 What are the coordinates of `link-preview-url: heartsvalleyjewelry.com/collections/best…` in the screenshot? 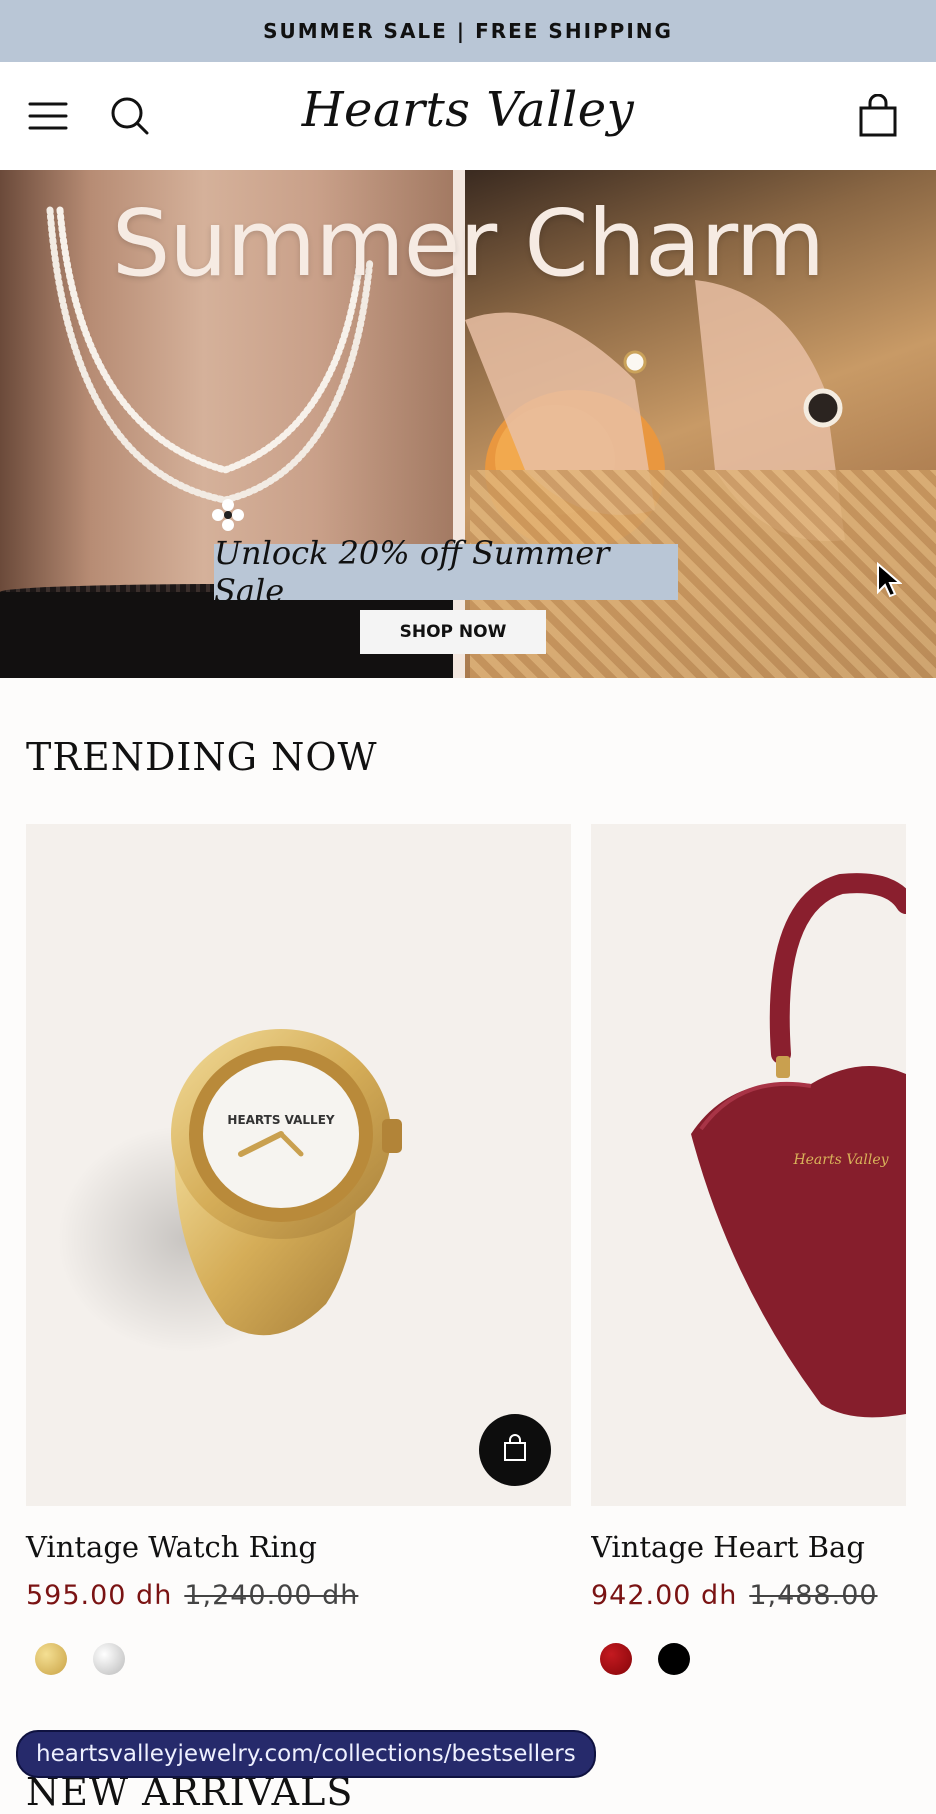 It's located at (306, 1754).